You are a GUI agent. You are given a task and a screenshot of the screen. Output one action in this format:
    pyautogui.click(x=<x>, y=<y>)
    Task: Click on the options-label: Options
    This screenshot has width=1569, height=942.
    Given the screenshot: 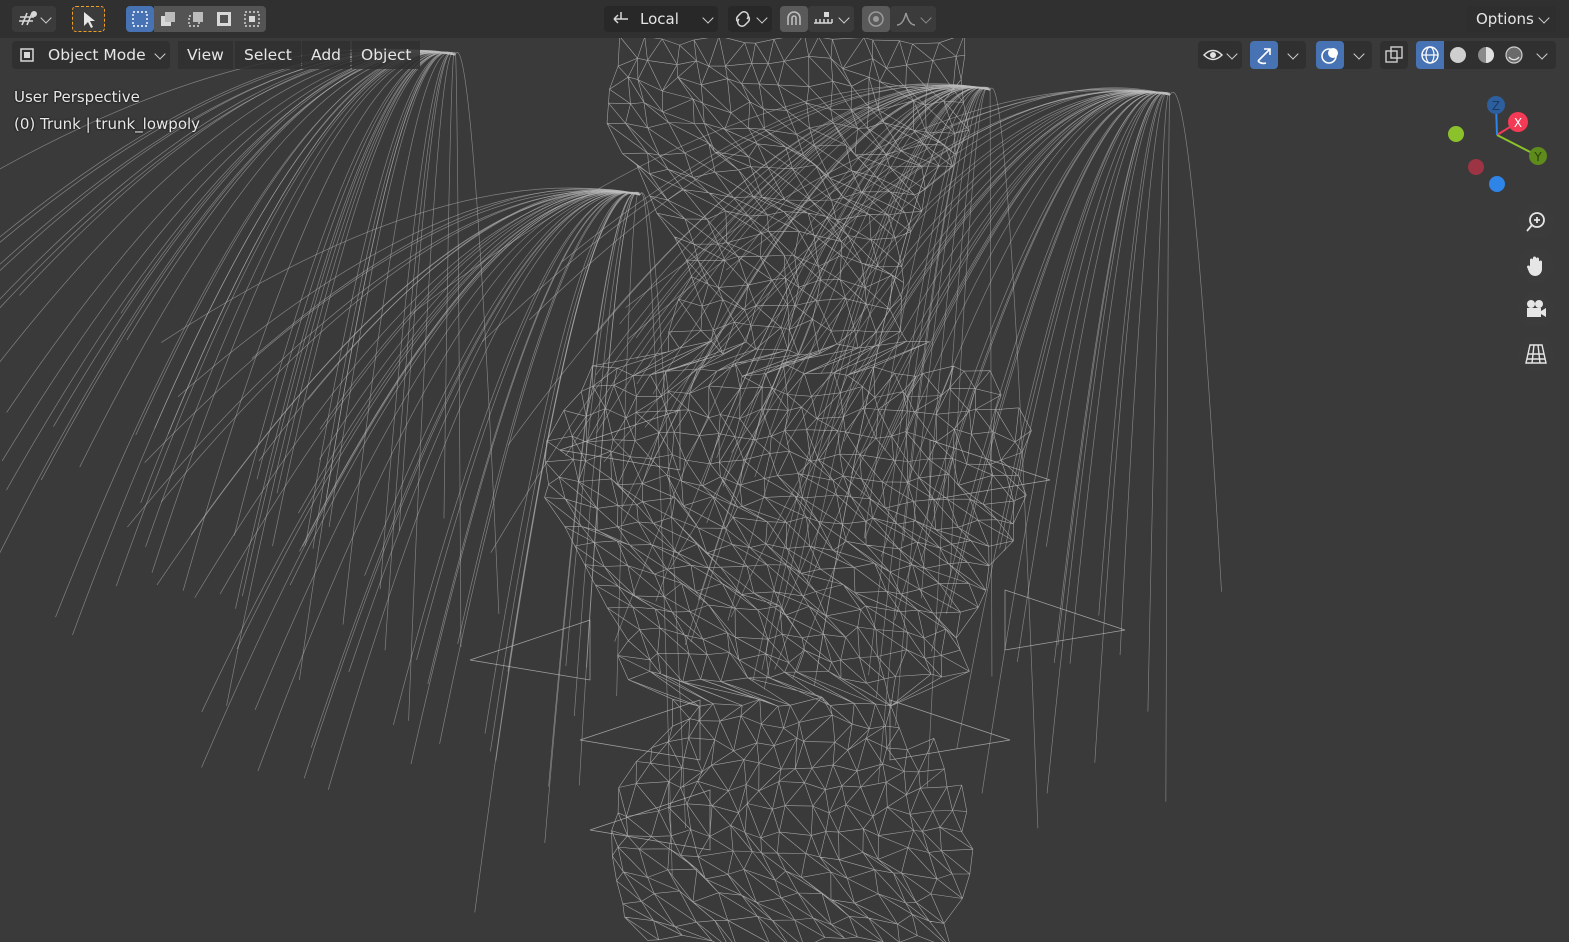 What is the action you would take?
    pyautogui.click(x=1505, y=19)
    